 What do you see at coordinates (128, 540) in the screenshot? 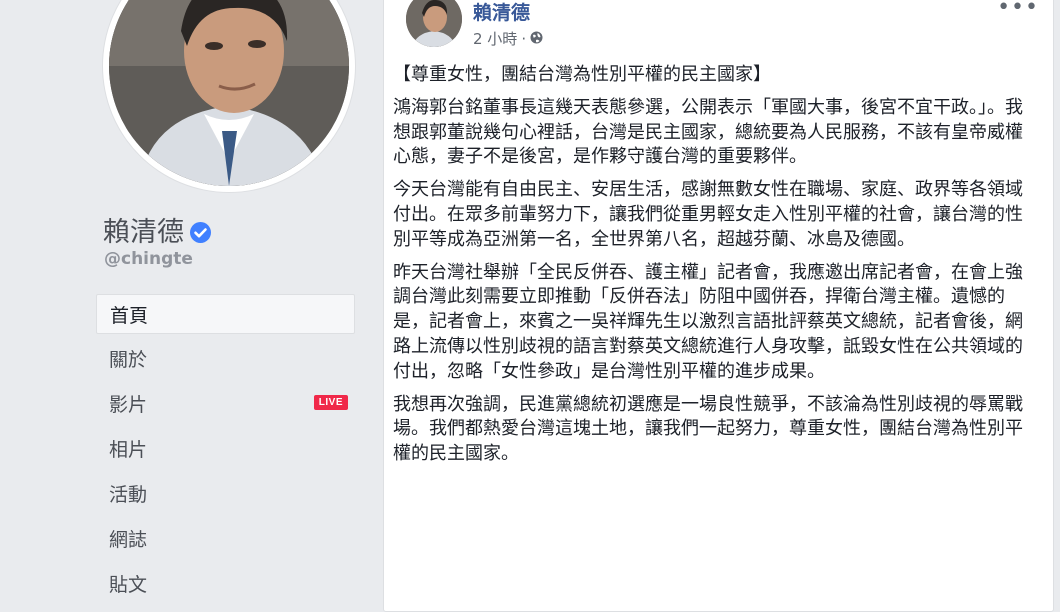
I see `nav-item-label: 網誌` at bounding box center [128, 540].